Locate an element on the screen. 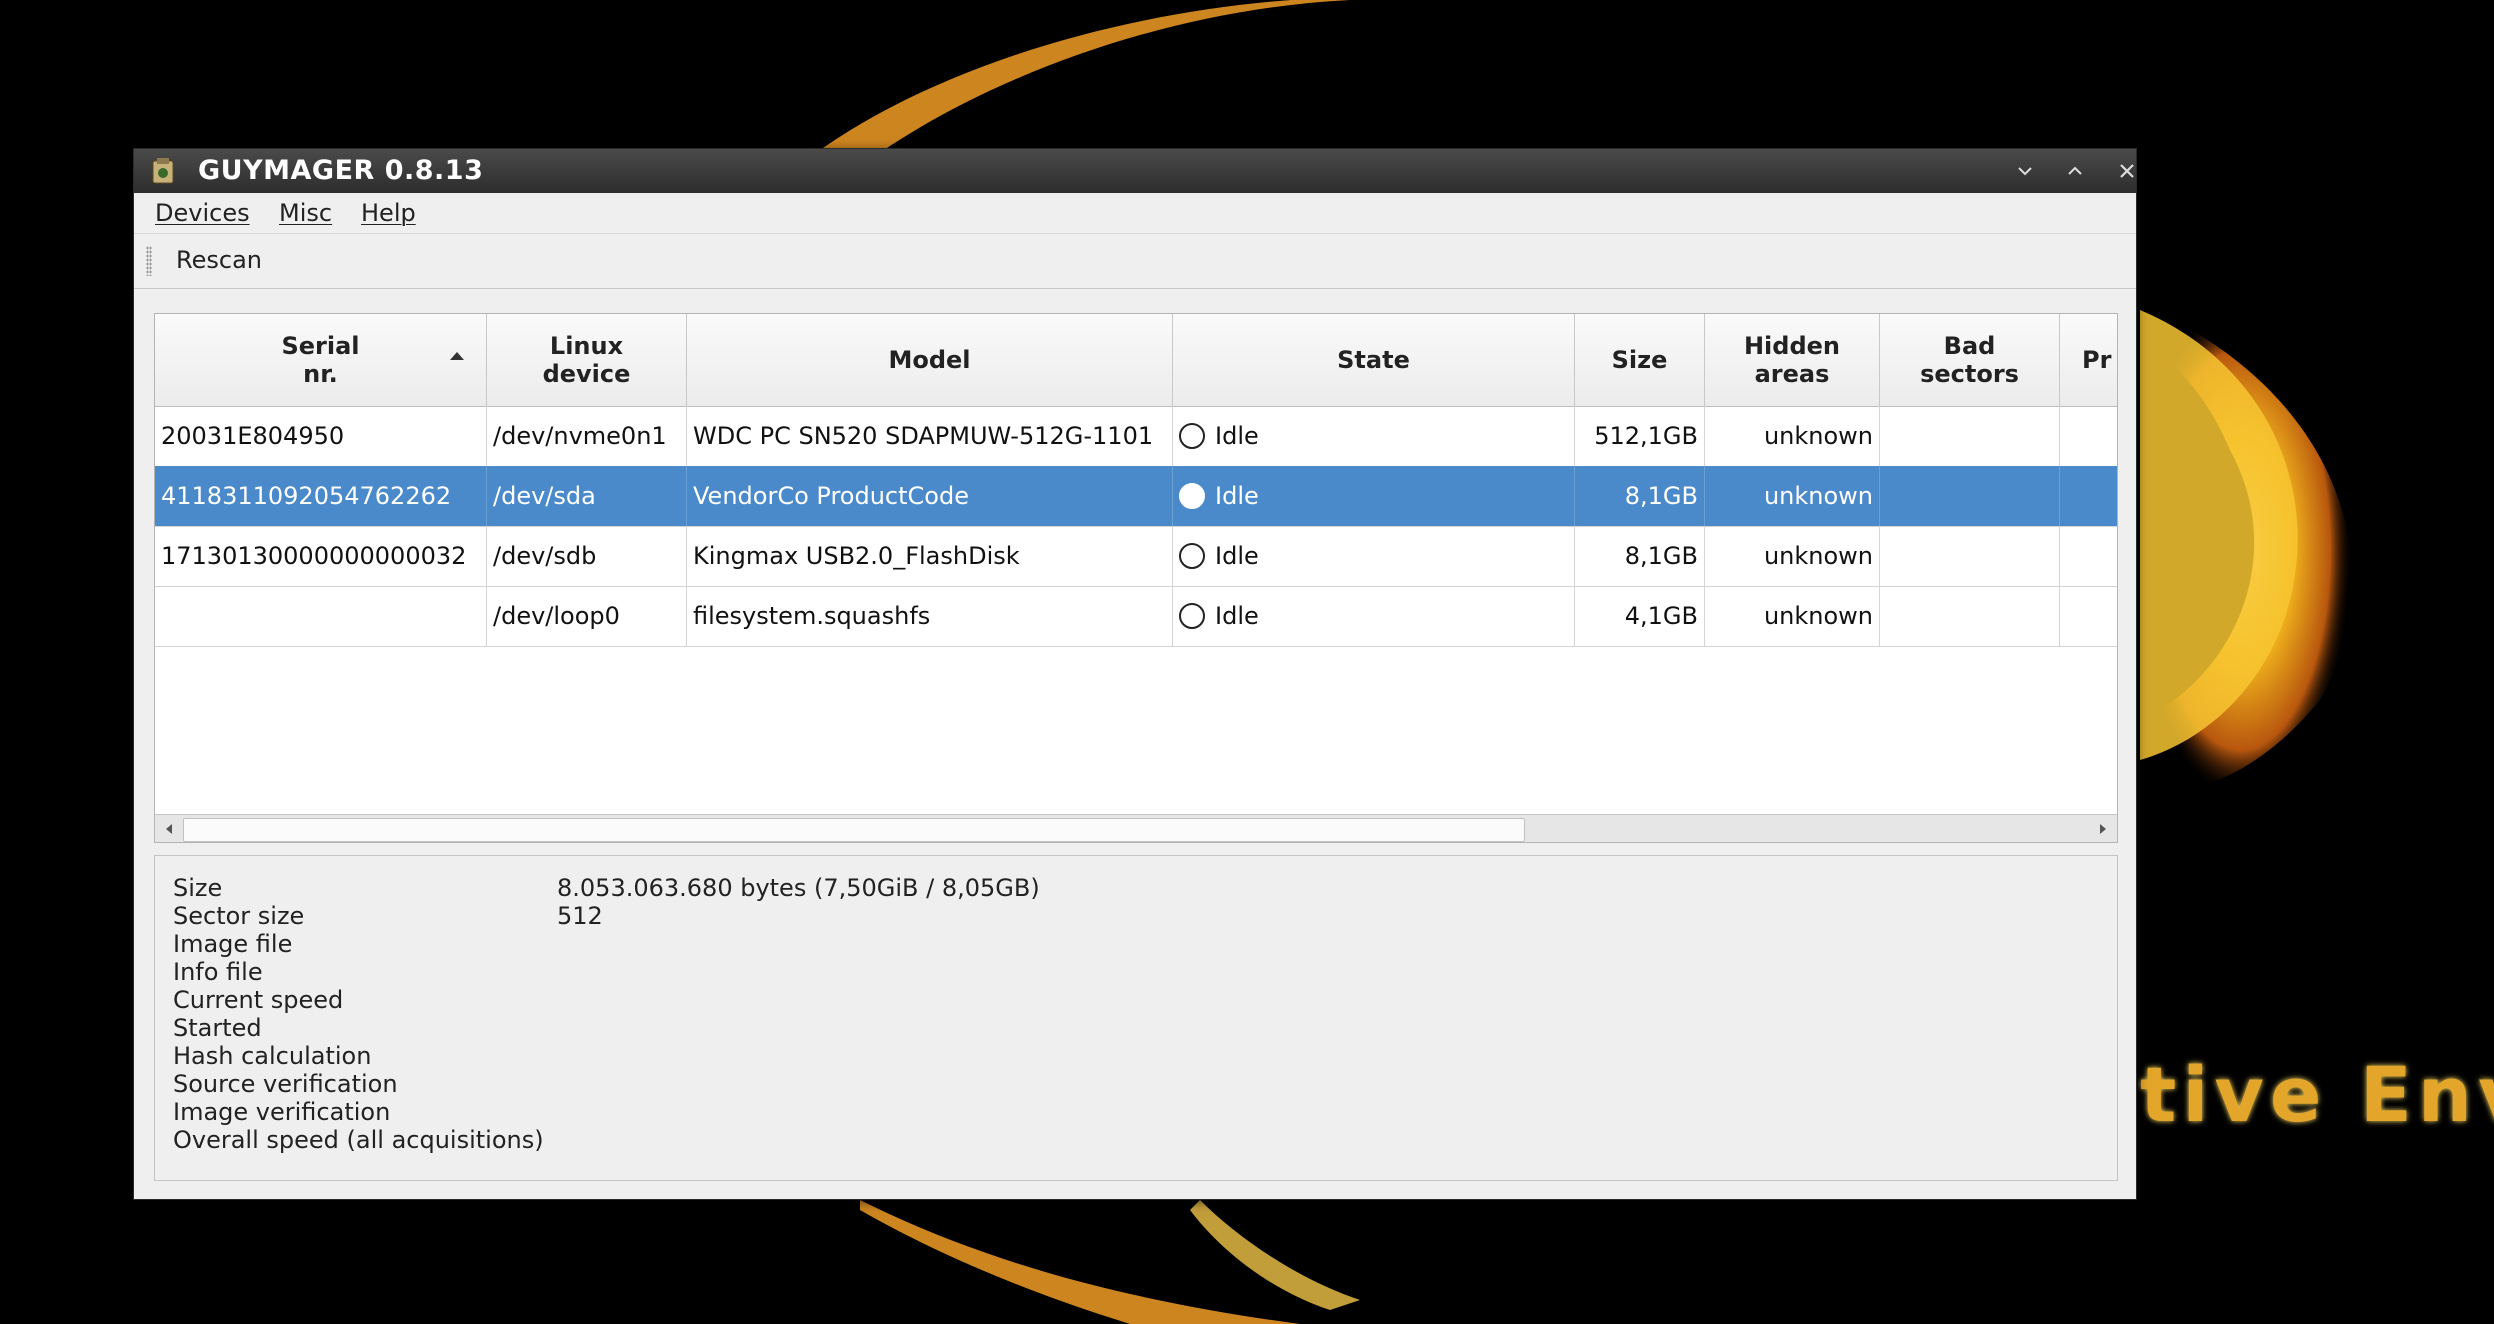 The height and width of the screenshot is (1324, 2494). menu-misc: Misc is located at coordinates (305, 213).